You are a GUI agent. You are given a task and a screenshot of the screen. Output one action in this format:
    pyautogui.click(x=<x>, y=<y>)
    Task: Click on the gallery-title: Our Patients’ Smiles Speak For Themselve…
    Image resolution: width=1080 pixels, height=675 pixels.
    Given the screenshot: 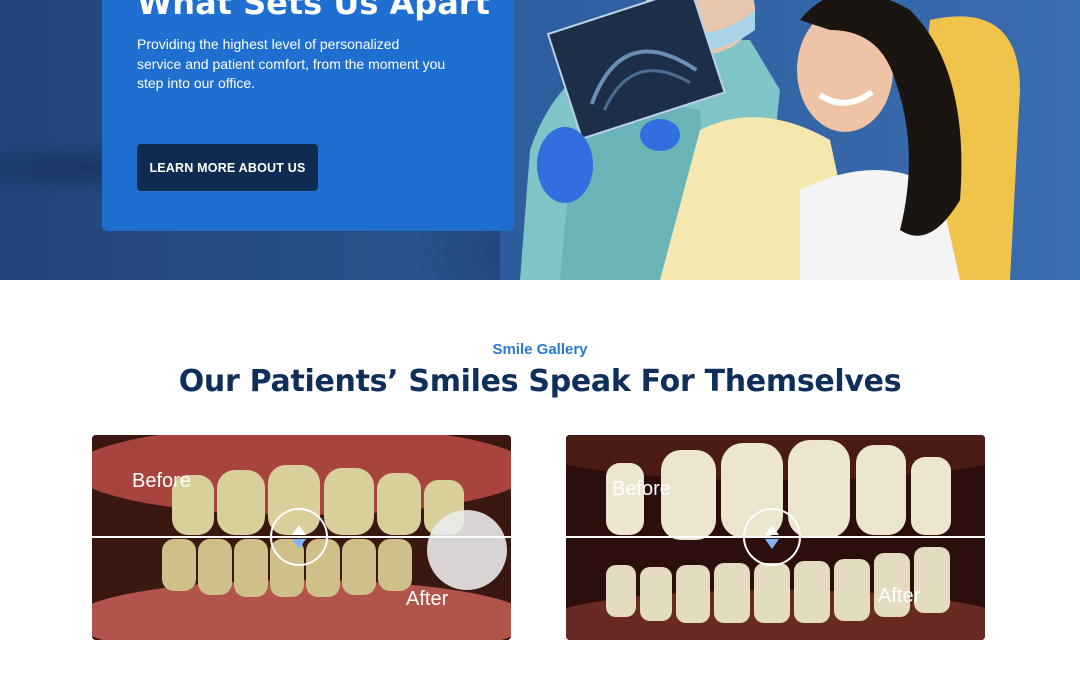 What is the action you would take?
    pyautogui.click(x=540, y=381)
    